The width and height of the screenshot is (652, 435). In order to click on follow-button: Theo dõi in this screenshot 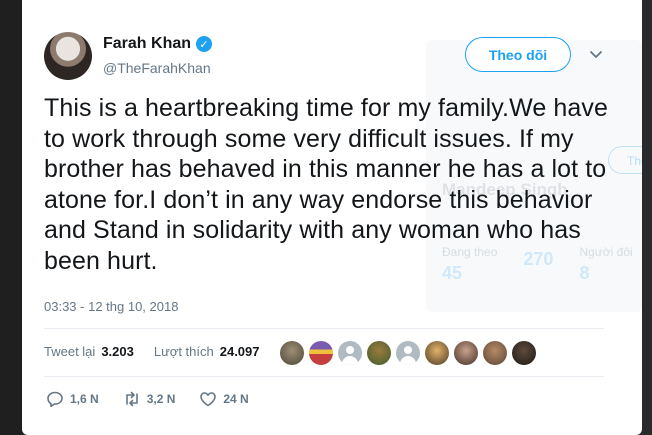, I will do `click(518, 54)`.